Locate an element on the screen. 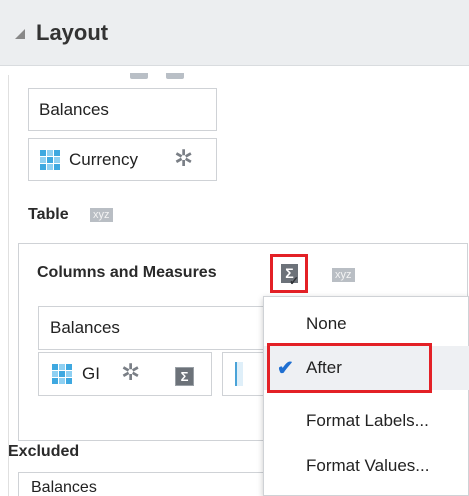 The width and height of the screenshot is (469, 496). toolbar-icons-partial is located at coordinates (166, 72).